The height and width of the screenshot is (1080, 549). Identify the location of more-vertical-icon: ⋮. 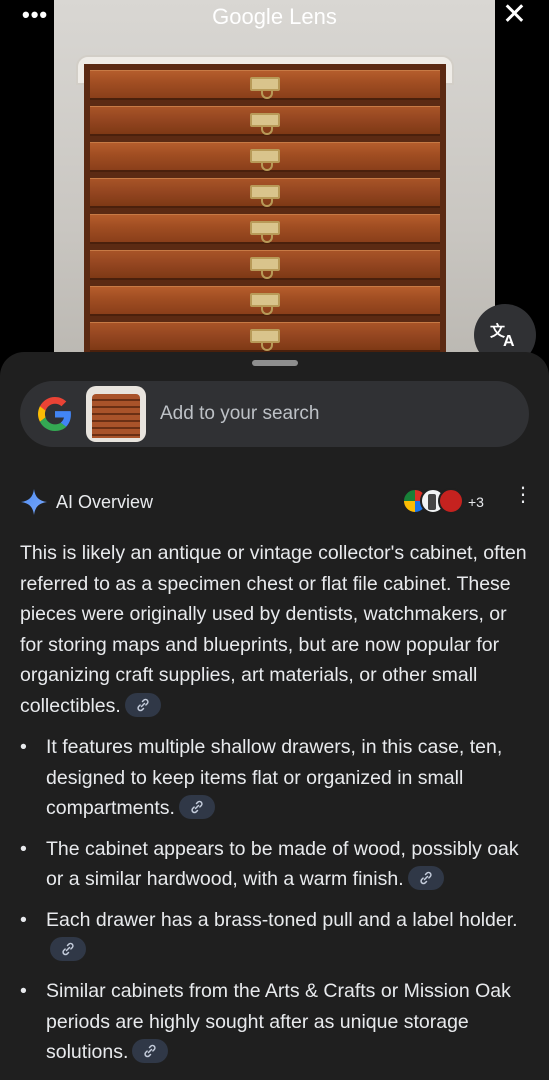
(523, 495).